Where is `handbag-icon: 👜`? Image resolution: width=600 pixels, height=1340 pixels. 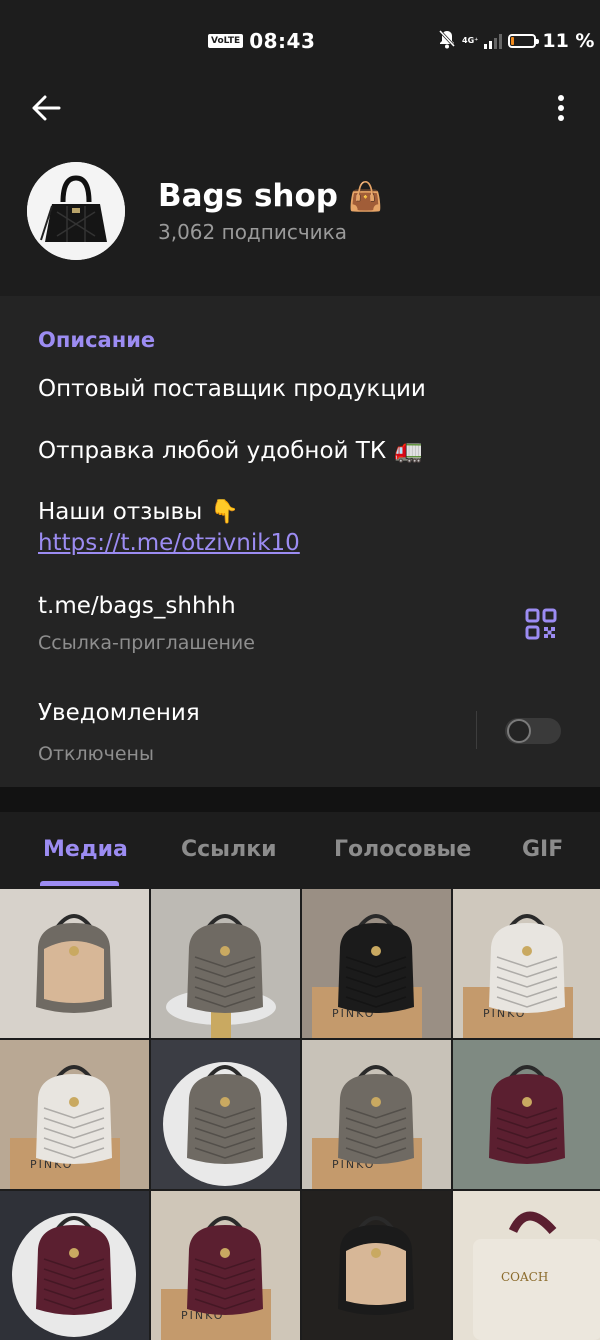
handbag-icon: 👜 is located at coordinates (365, 196).